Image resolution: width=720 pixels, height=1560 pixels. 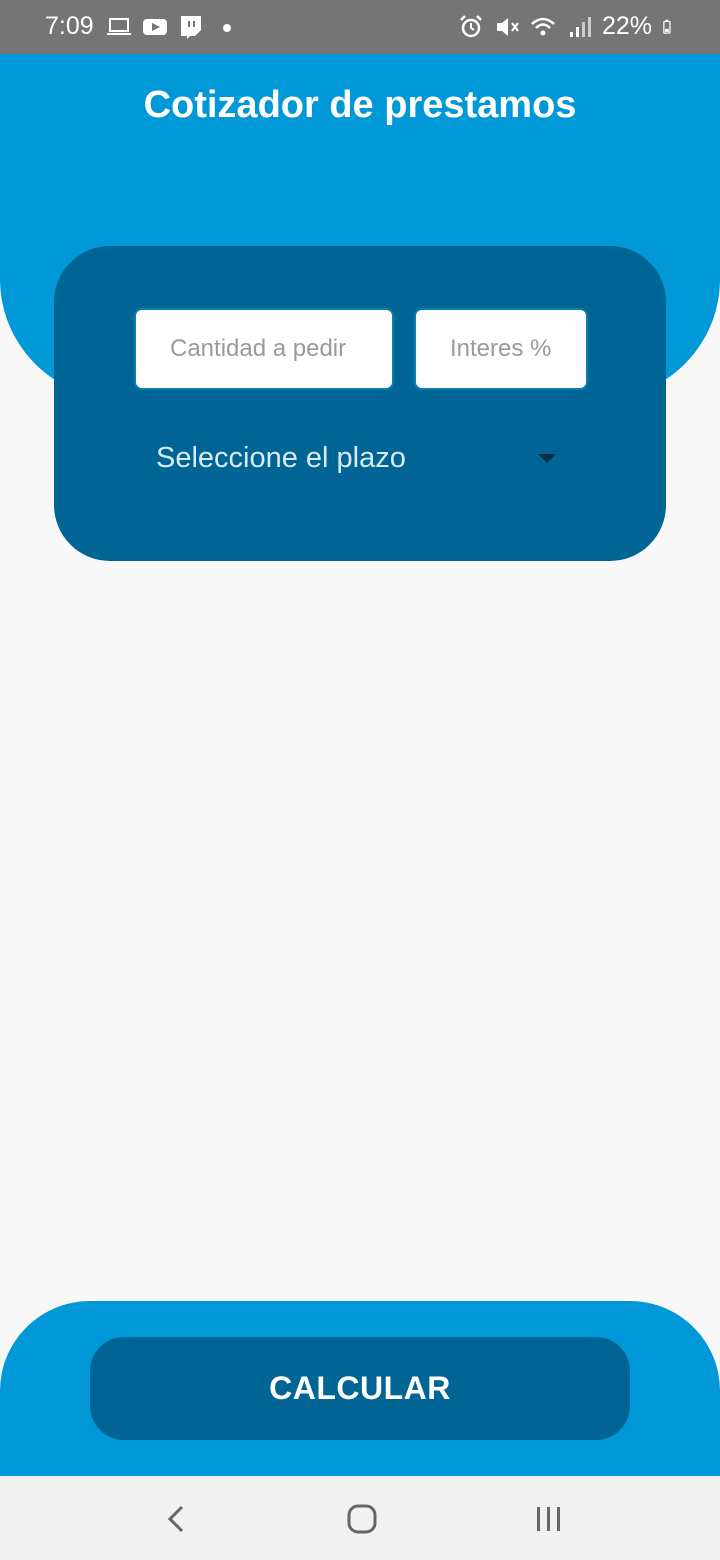 I want to click on signal-icon, so click(x=580, y=26).